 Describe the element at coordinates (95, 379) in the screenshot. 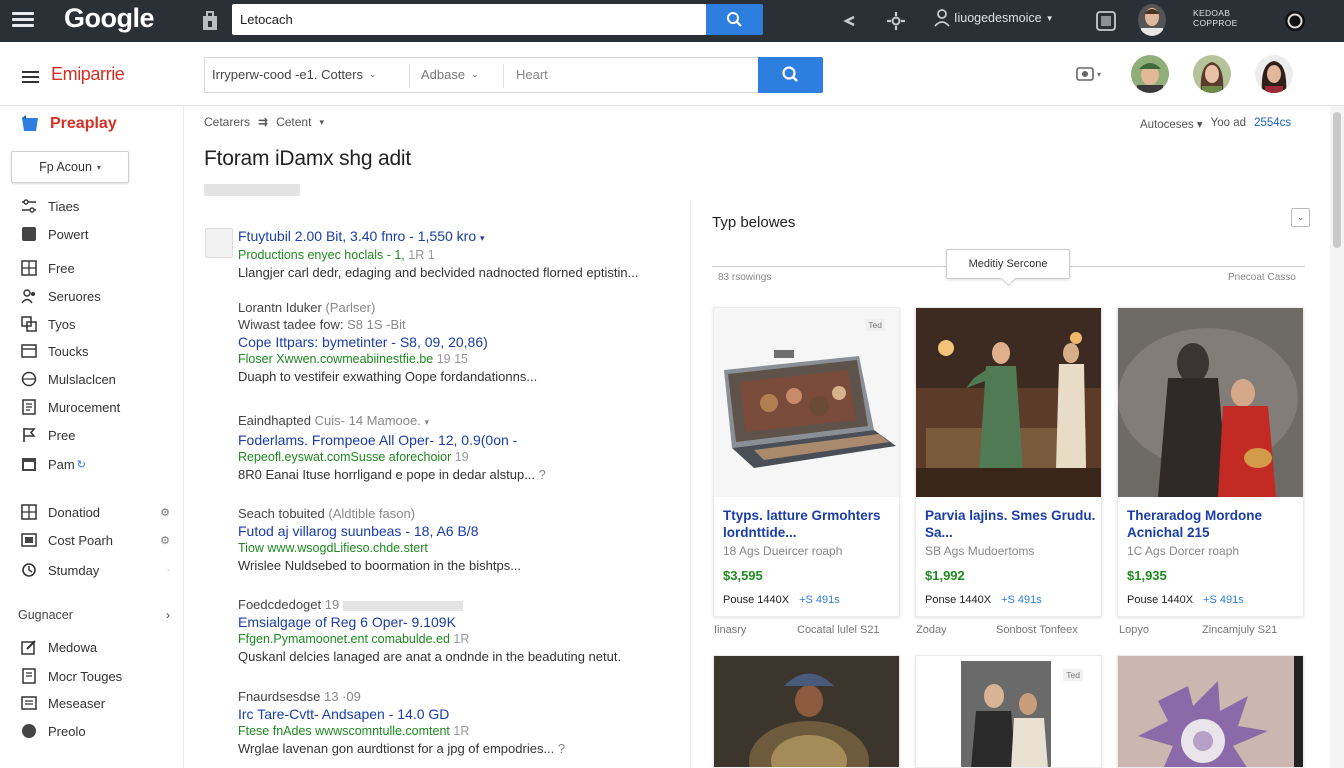

I see `sidebar-item-mulslaclcen: Mulslaclcen` at that location.